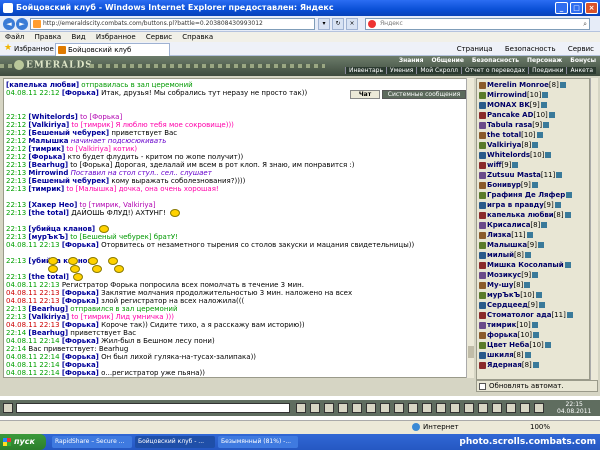 Image resolution: width=600 pixels, height=450 pixels. Describe the element at coordinates (78, 37) in the screenshot. I see `menu-view: Вид` at that location.